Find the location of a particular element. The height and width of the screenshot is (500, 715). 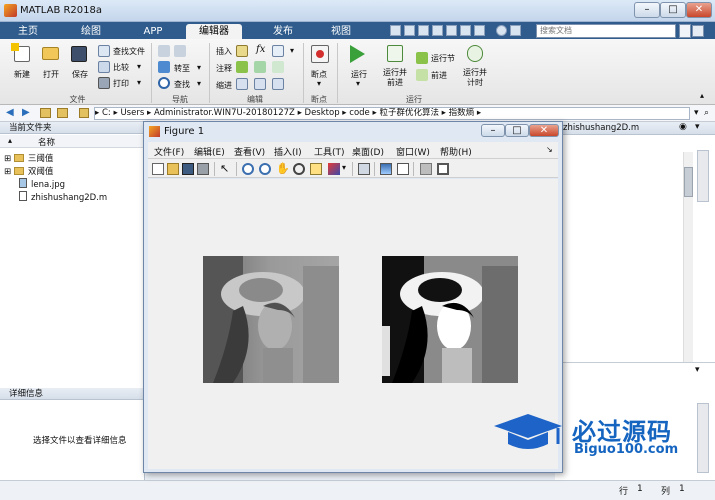

vertical-scrollbar is located at coordinates (703, 176).